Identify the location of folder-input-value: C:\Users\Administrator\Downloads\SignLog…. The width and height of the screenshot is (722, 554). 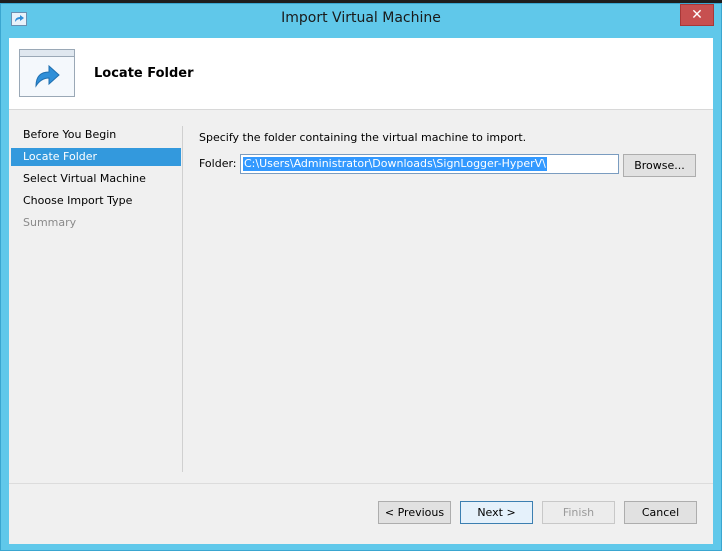
(395, 164).